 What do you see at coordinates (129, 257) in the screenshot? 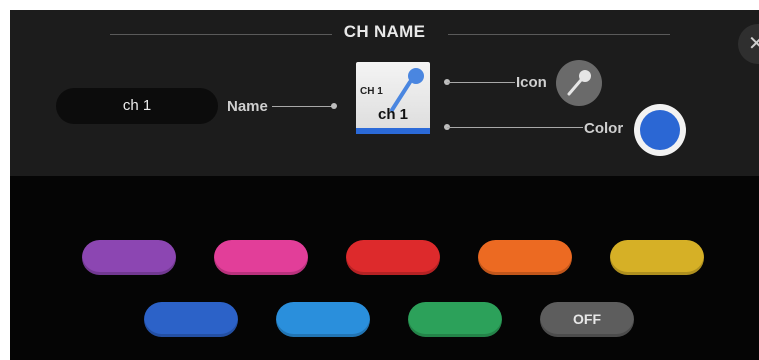
I see `color-purple-button` at bounding box center [129, 257].